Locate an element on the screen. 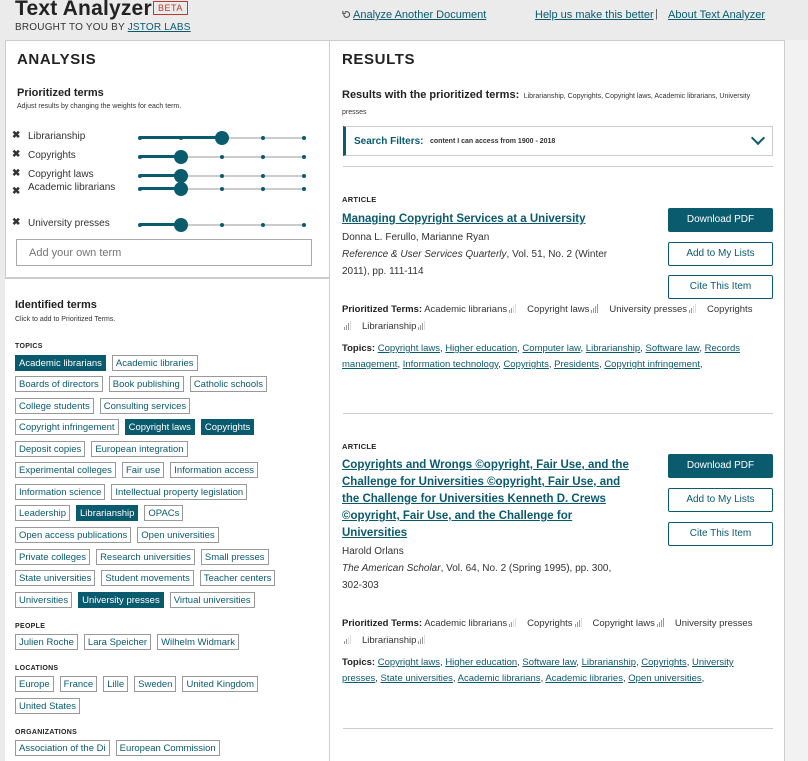 The image size is (808, 761). term-tag: Private colleges is located at coordinates (53, 557).